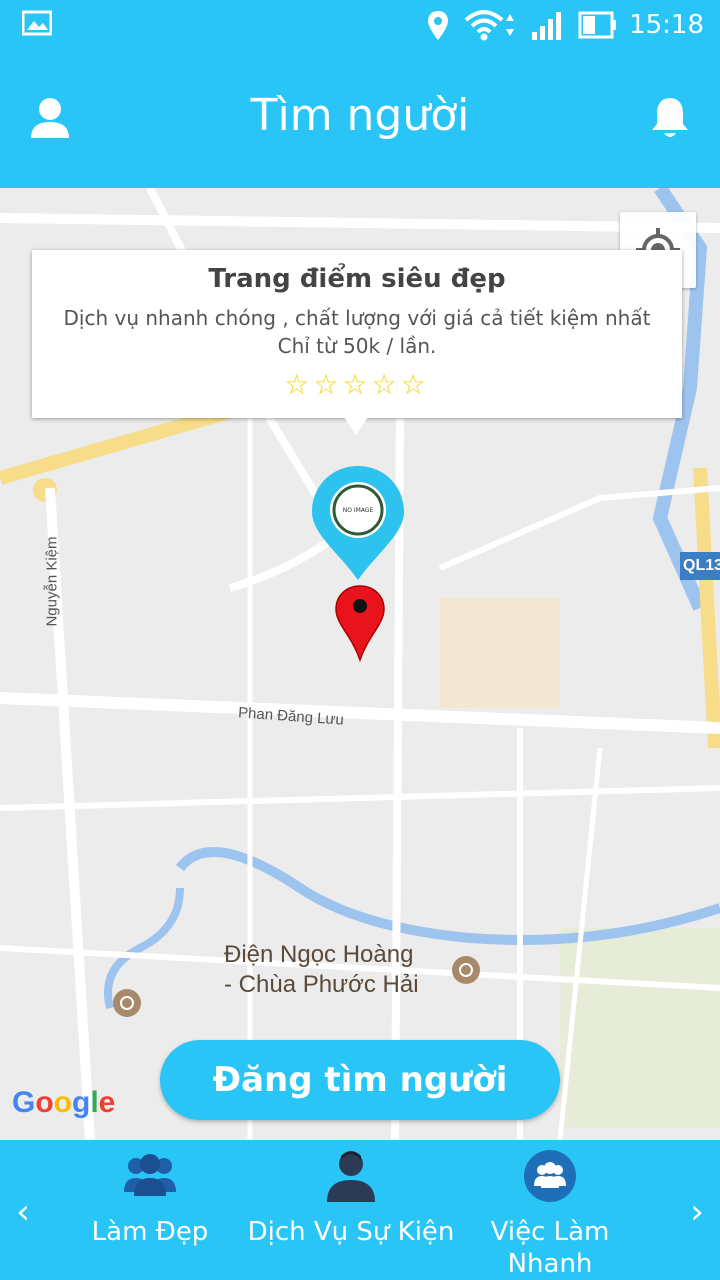  What do you see at coordinates (356, 426) in the screenshot?
I see `card-pointer` at bounding box center [356, 426].